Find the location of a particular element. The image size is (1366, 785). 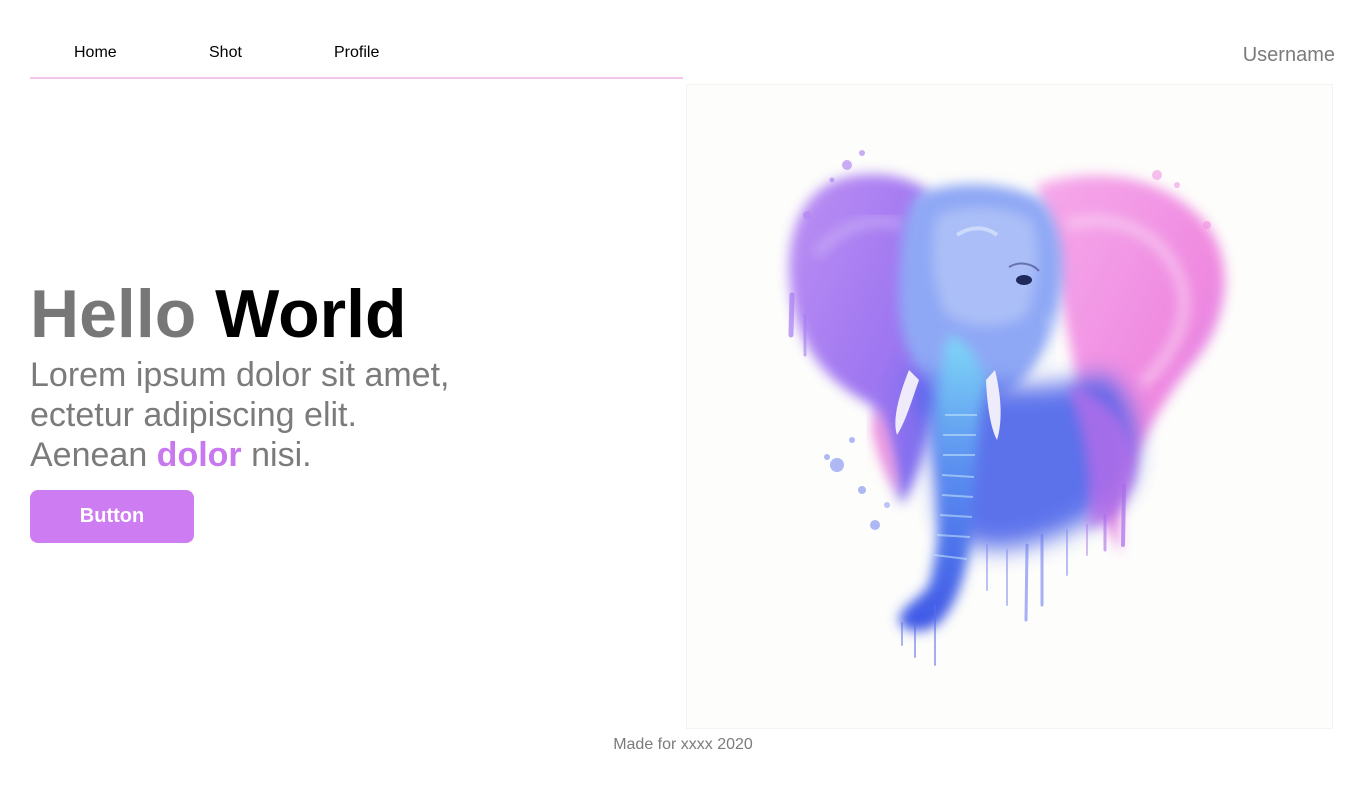

username-link: Username is located at coordinates (1289, 55).